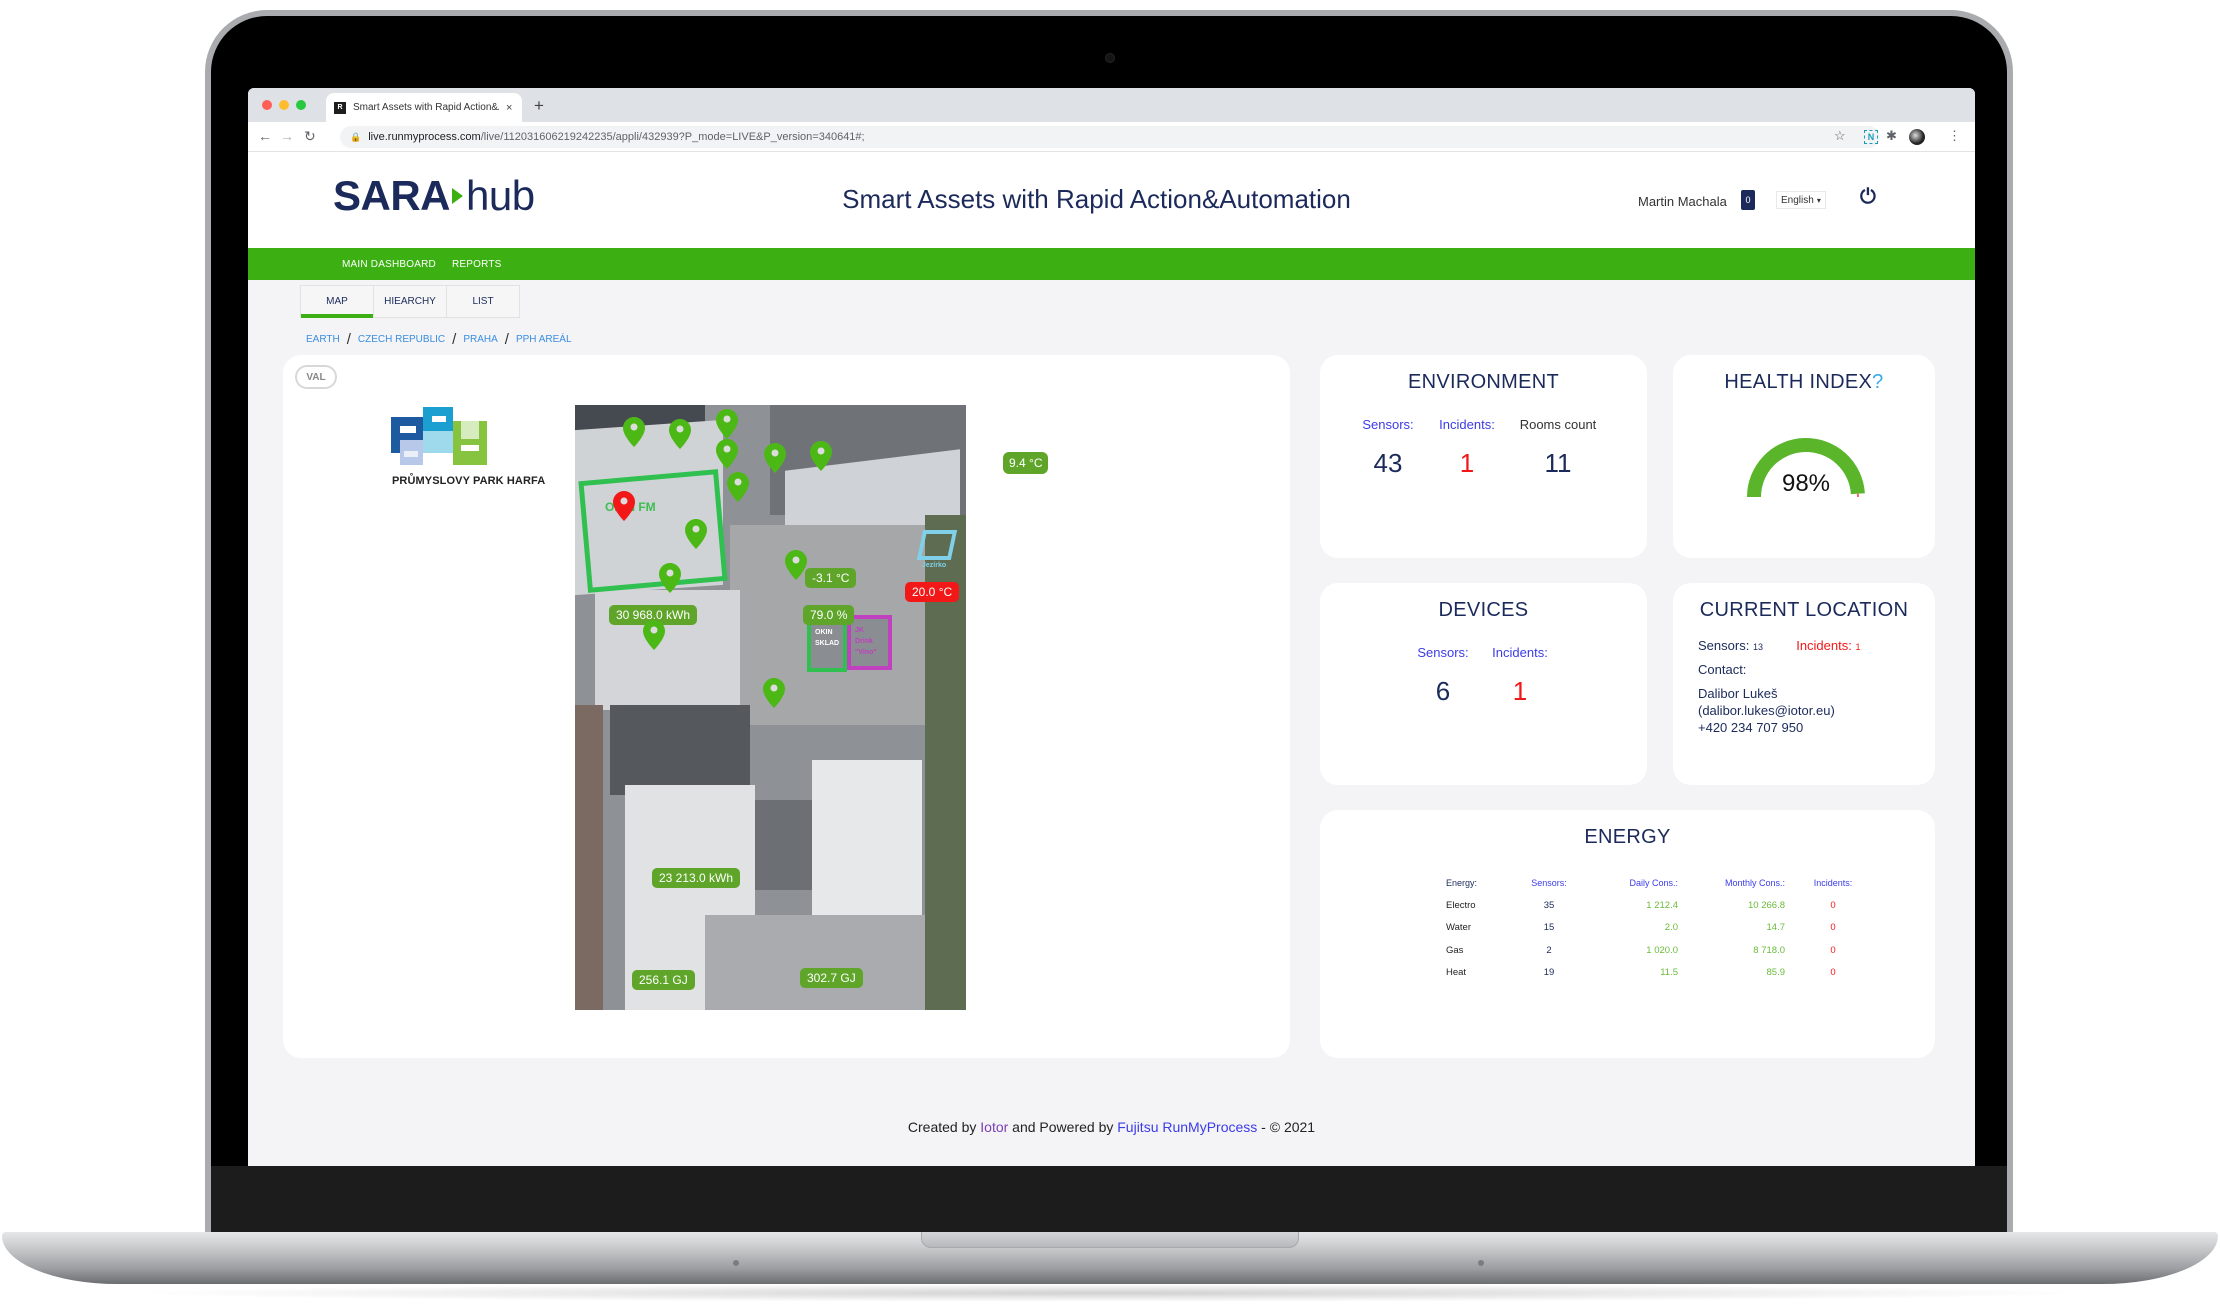 The image size is (2220, 1310). I want to click on sensor-count: 2, so click(1549, 950).